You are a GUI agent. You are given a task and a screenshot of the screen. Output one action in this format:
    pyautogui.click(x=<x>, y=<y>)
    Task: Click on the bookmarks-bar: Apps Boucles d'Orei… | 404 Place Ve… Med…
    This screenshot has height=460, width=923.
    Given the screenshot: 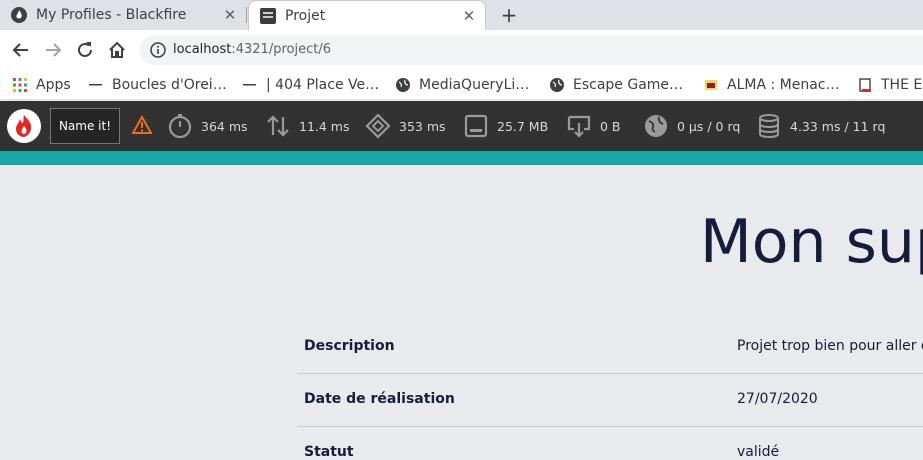 What is the action you would take?
    pyautogui.click(x=461, y=85)
    